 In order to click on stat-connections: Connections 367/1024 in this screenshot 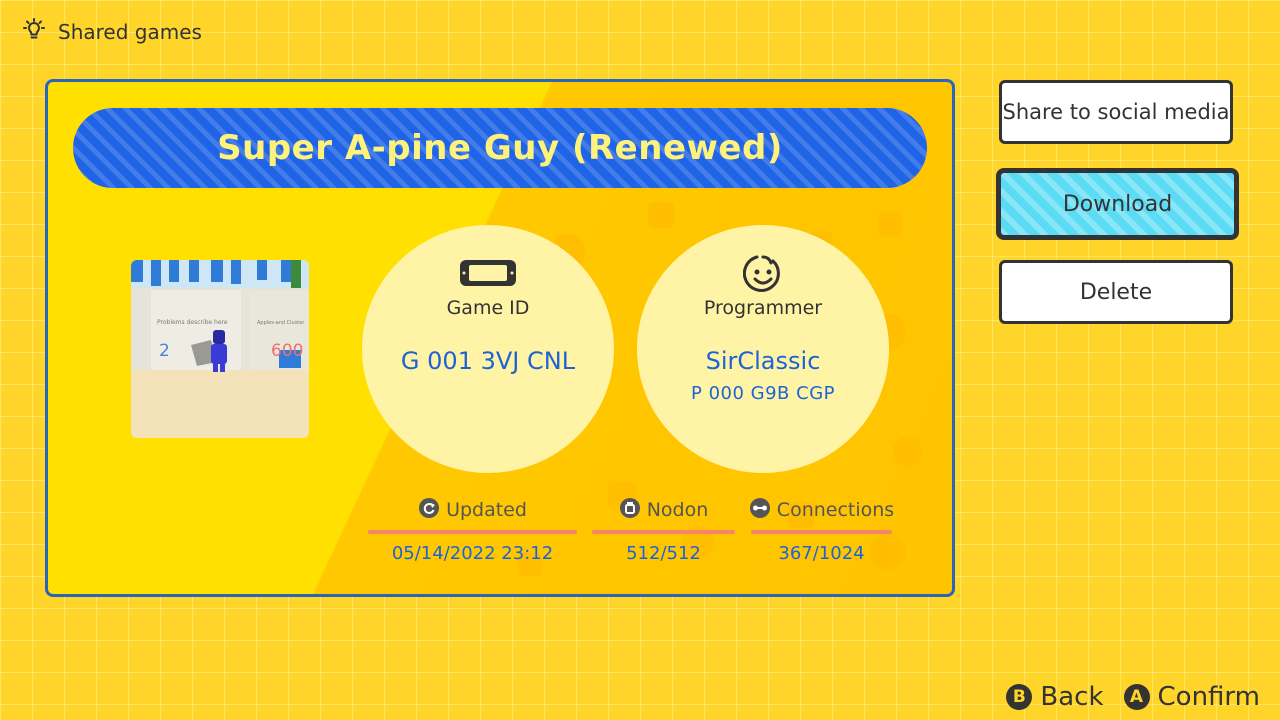, I will do `click(822, 530)`.